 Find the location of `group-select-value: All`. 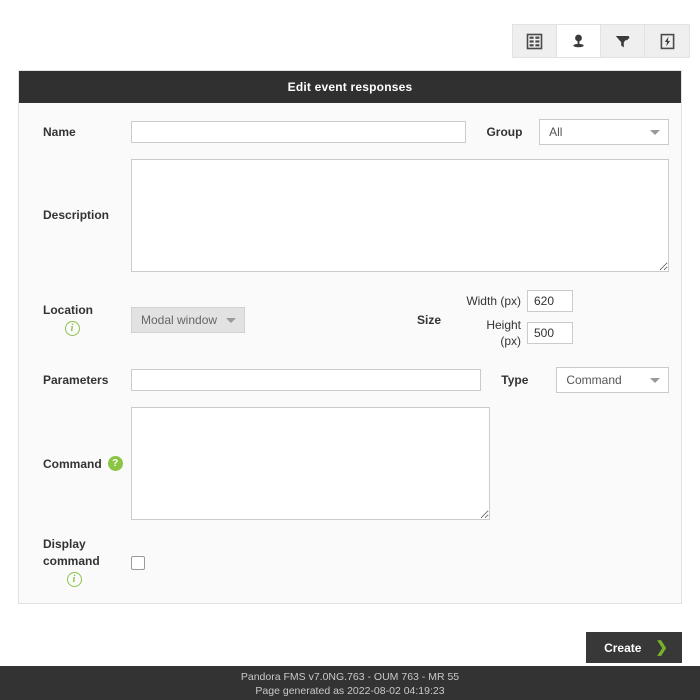

group-select-value: All is located at coordinates (556, 132).